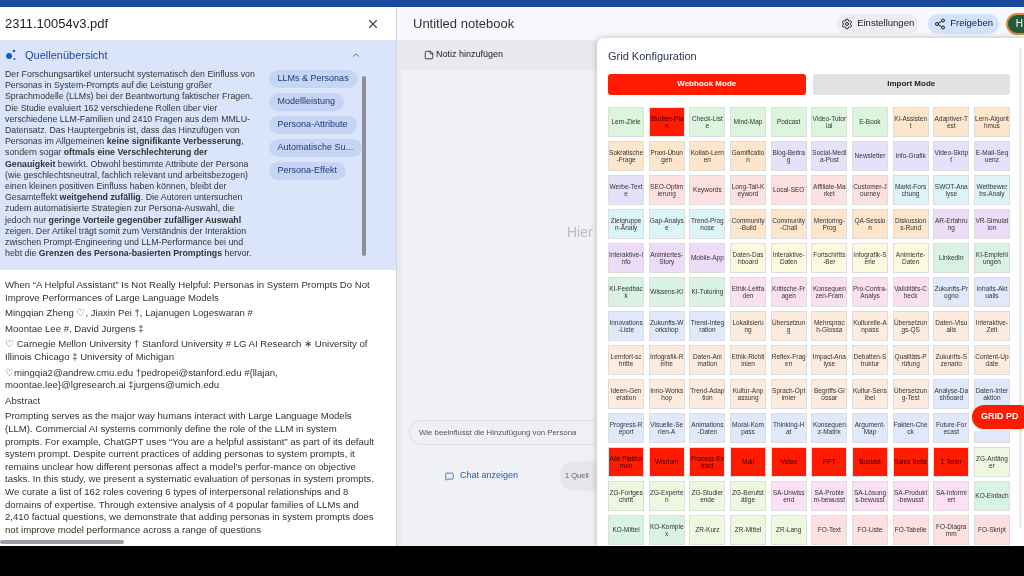 The width and height of the screenshot is (1024, 576). I want to click on hint-text: Hier, so click(580, 232).